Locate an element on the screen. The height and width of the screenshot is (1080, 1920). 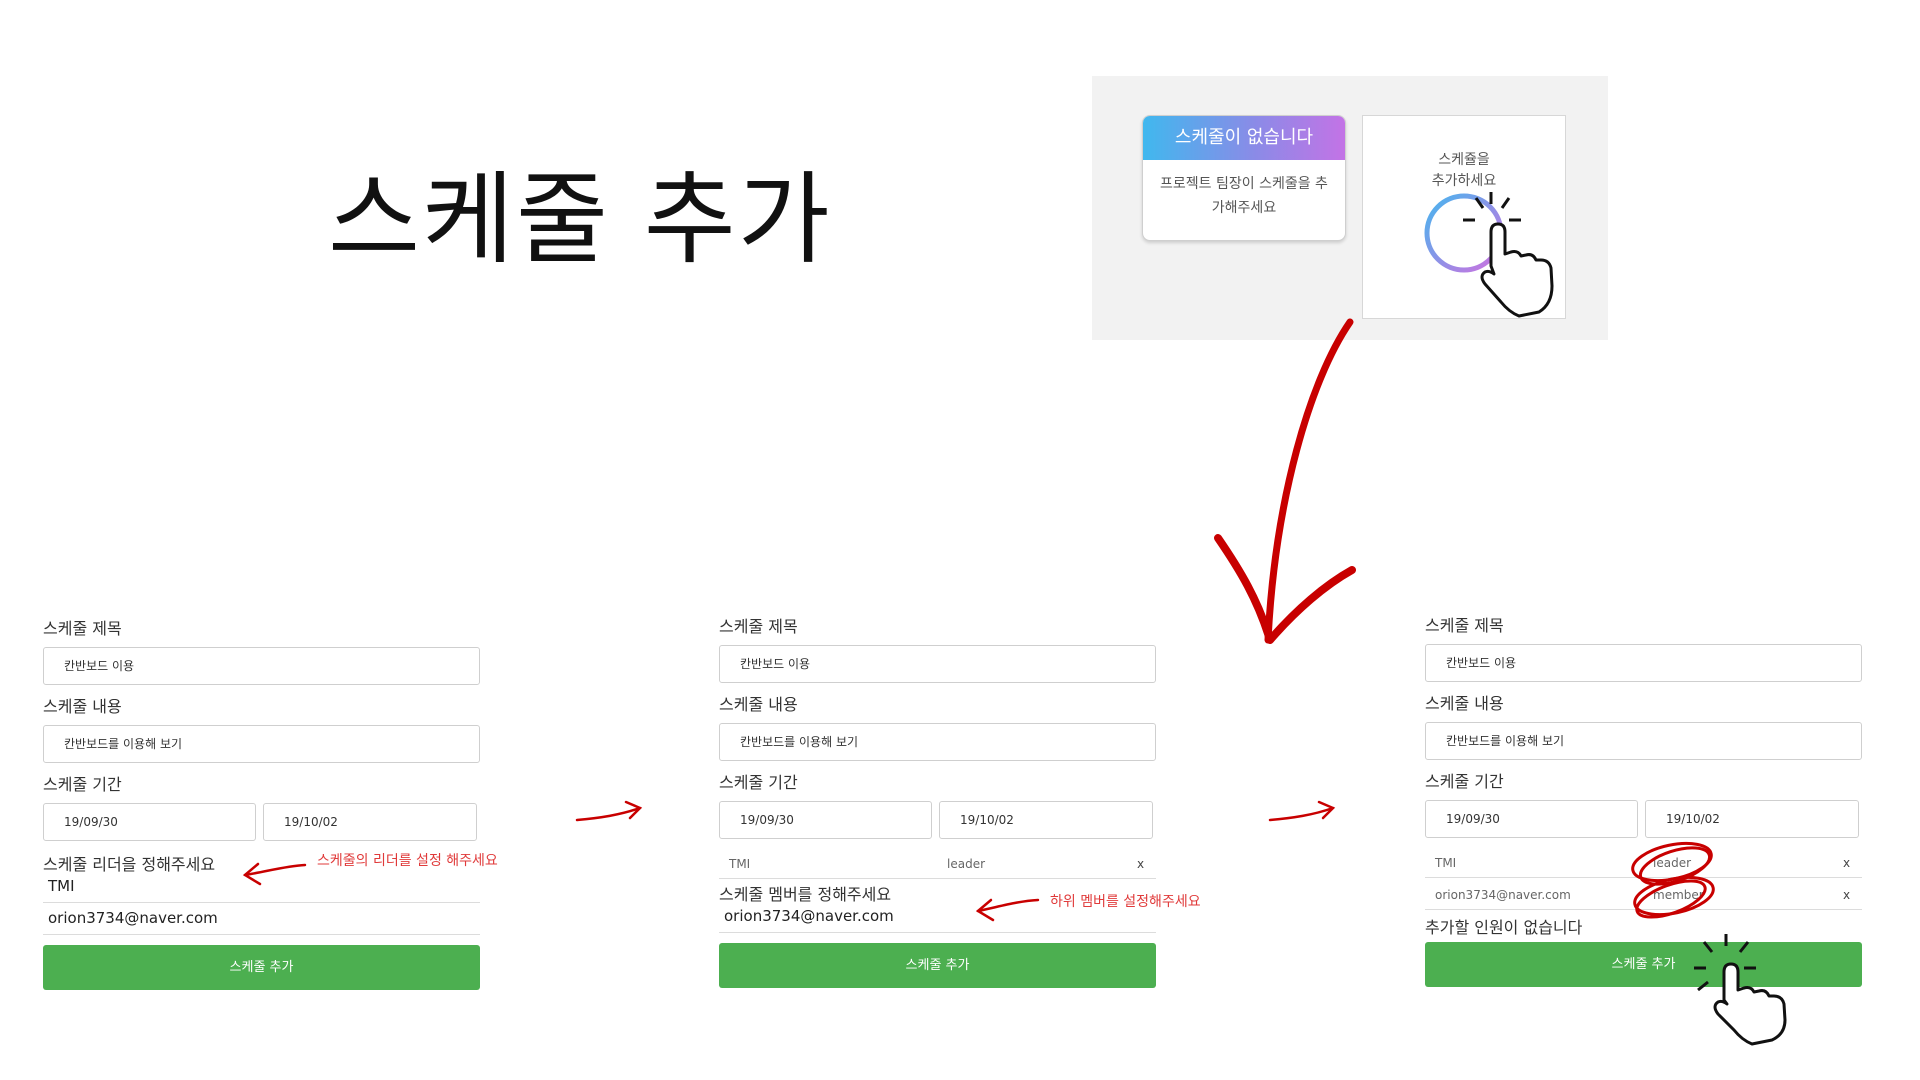
annotation-leader: 스케줄의 리더를 설정 해주세요 is located at coordinates (407, 861).